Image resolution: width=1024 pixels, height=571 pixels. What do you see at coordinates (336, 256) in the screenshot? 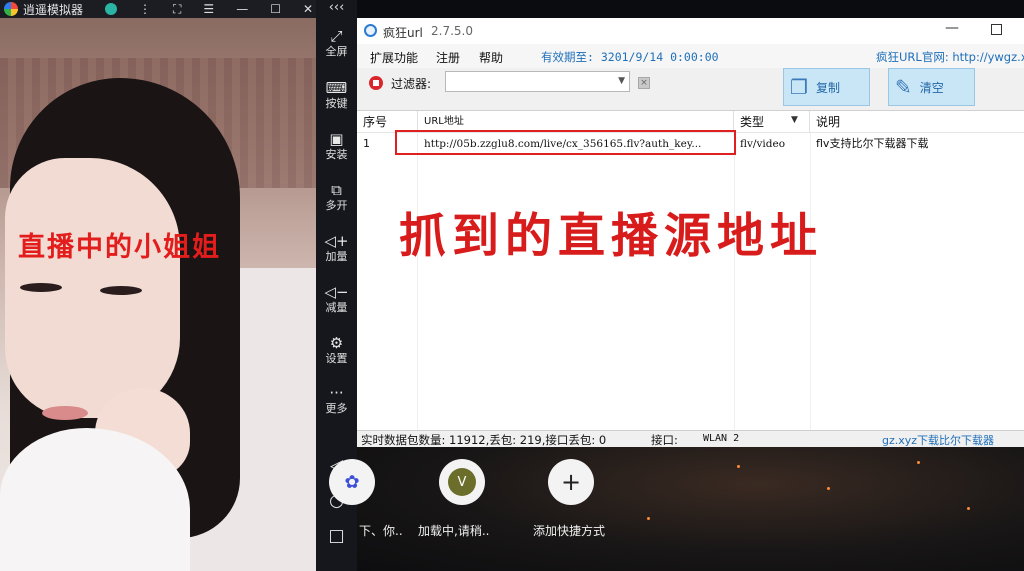
I see `sidebar-label: 加量` at bounding box center [336, 256].